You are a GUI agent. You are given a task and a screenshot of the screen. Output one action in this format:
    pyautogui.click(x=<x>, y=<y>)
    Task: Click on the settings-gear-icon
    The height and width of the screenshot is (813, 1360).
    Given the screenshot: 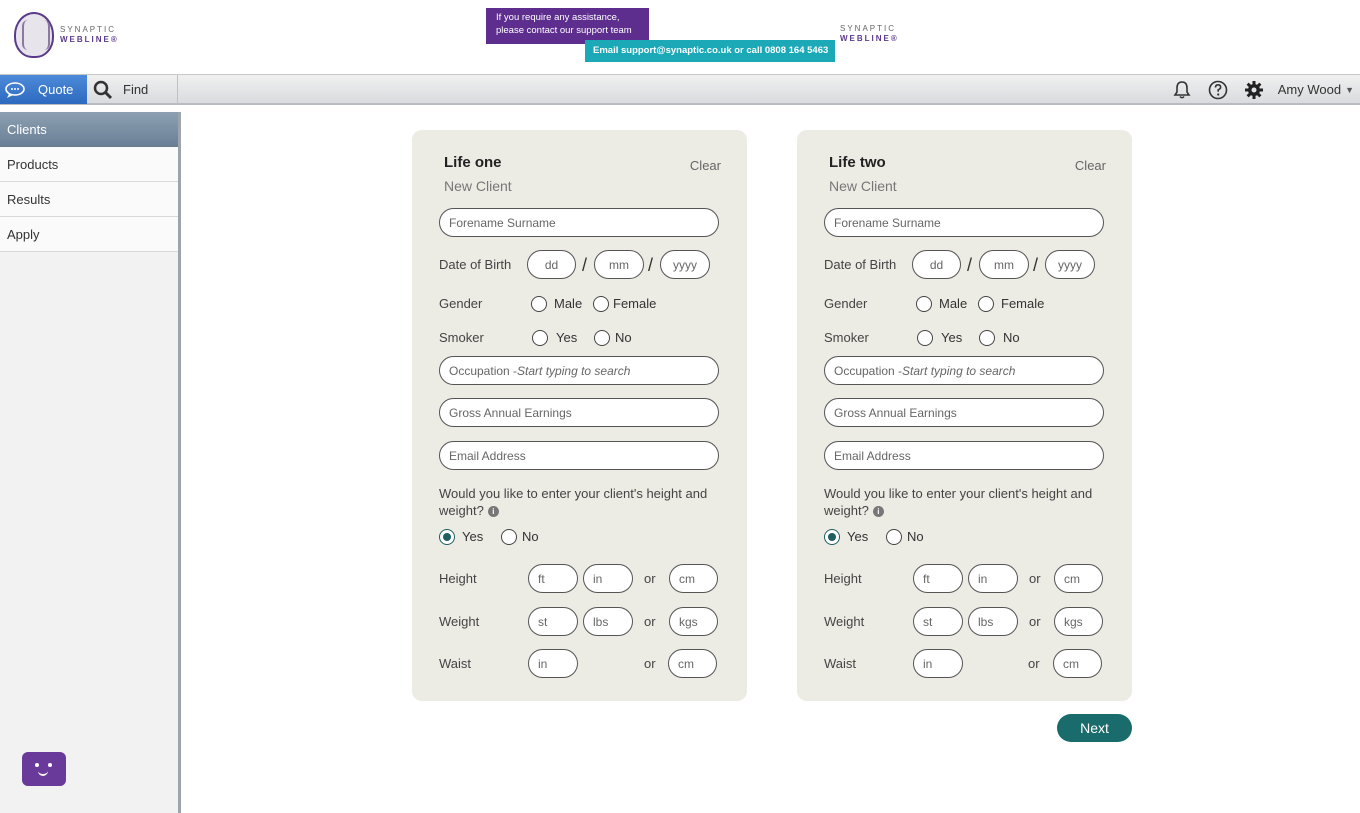 What is the action you would take?
    pyautogui.click(x=1254, y=89)
    